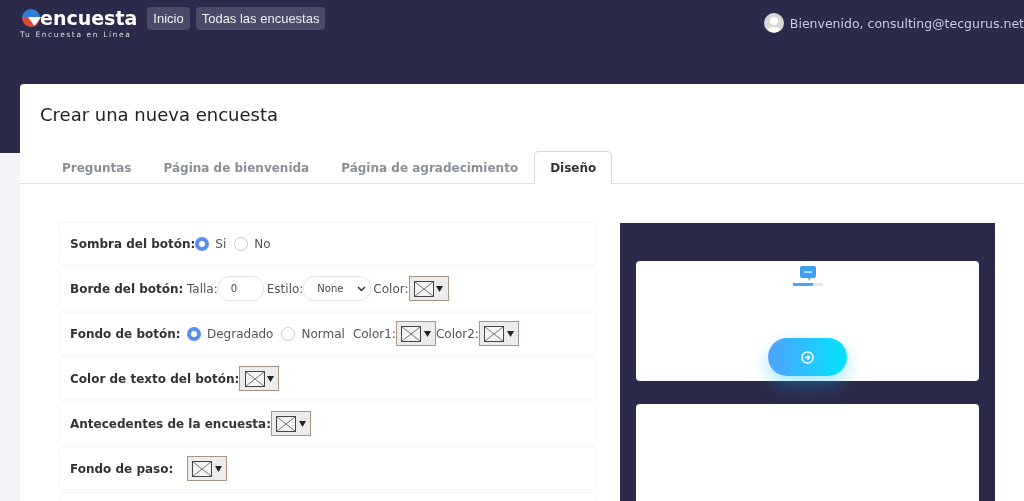 This screenshot has height=501, width=1024. What do you see at coordinates (126, 333) in the screenshot?
I see `setting-label: Fondo de botón:` at bounding box center [126, 333].